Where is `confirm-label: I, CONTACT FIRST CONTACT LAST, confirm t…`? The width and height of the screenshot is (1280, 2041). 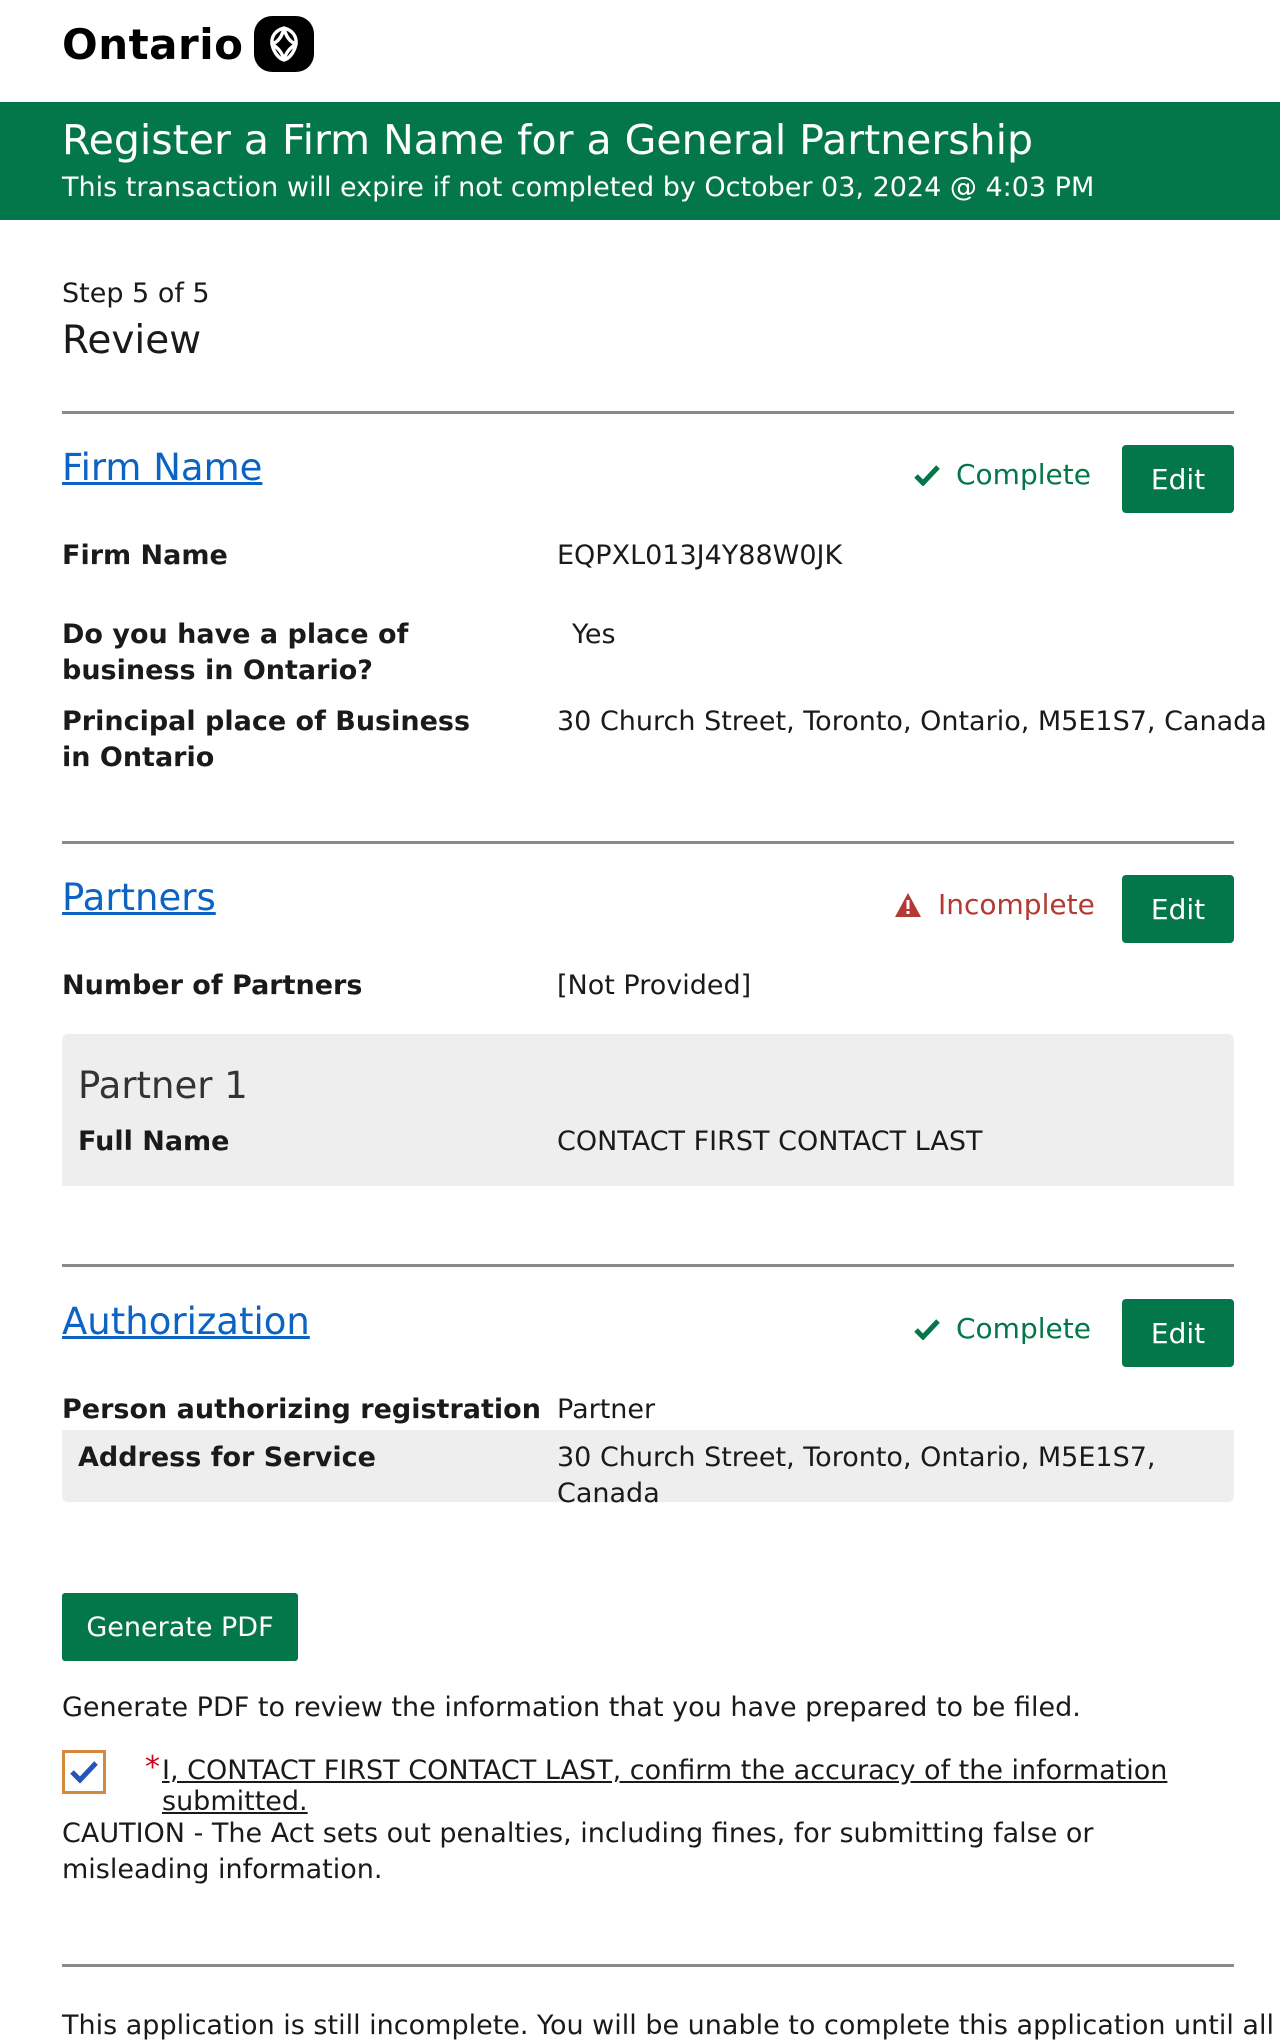 confirm-label: I, CONTACT FIRST CONTACT LAST, confirm t… is located at coordinates (721, 1786).